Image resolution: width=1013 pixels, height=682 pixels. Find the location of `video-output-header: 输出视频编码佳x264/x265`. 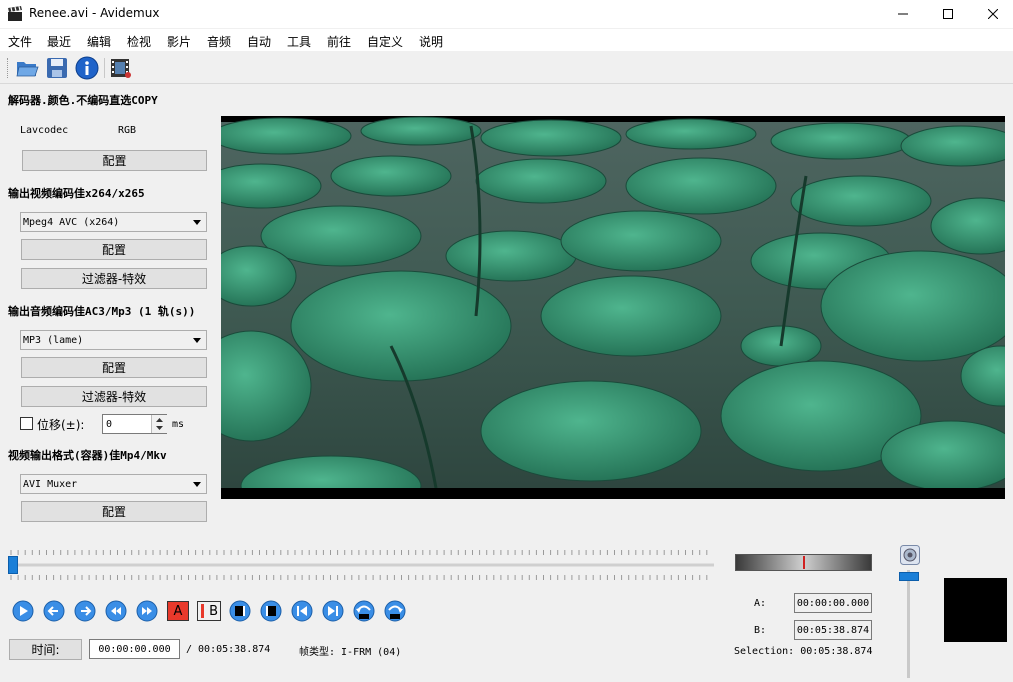

video-output-header: 输出视频编码佳x264/x265 is located at coordinates (76, 193).